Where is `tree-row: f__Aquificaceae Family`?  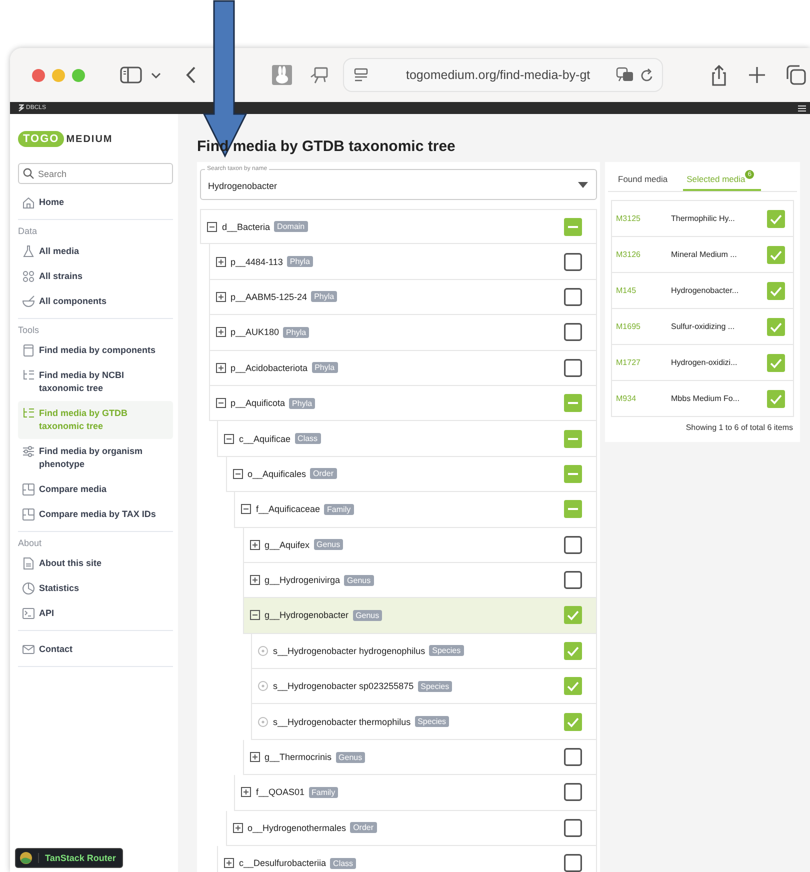 tree-row: f__Aquificaceae Family is located at coordinates (415, 510).